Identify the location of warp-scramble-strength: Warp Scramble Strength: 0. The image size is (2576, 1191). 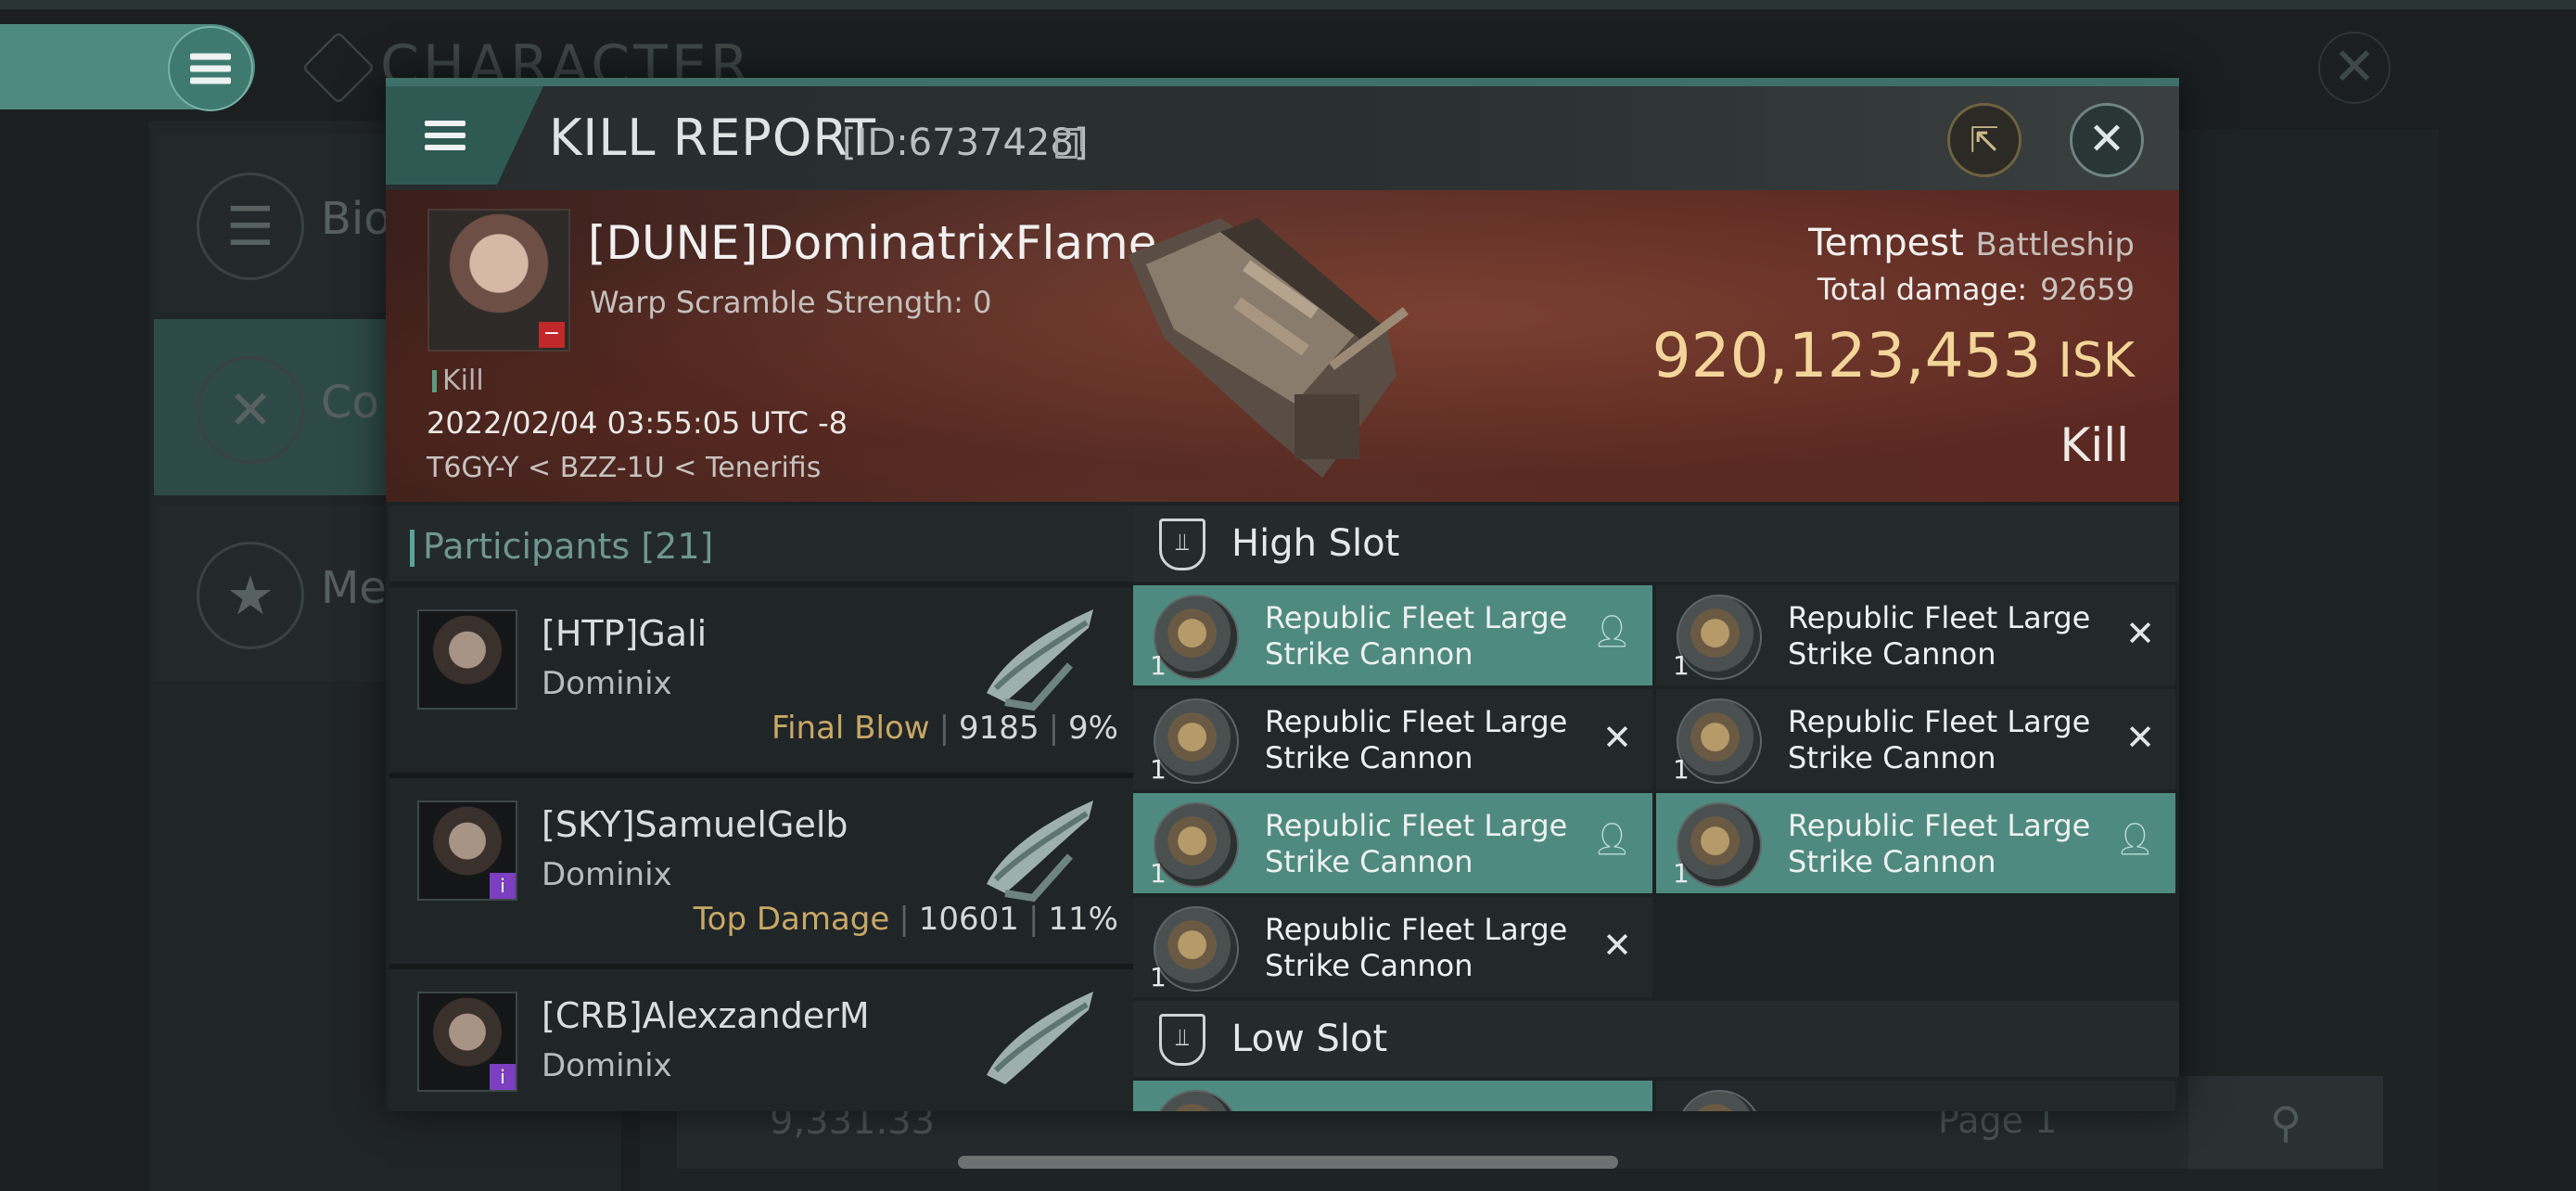
(791, 302).